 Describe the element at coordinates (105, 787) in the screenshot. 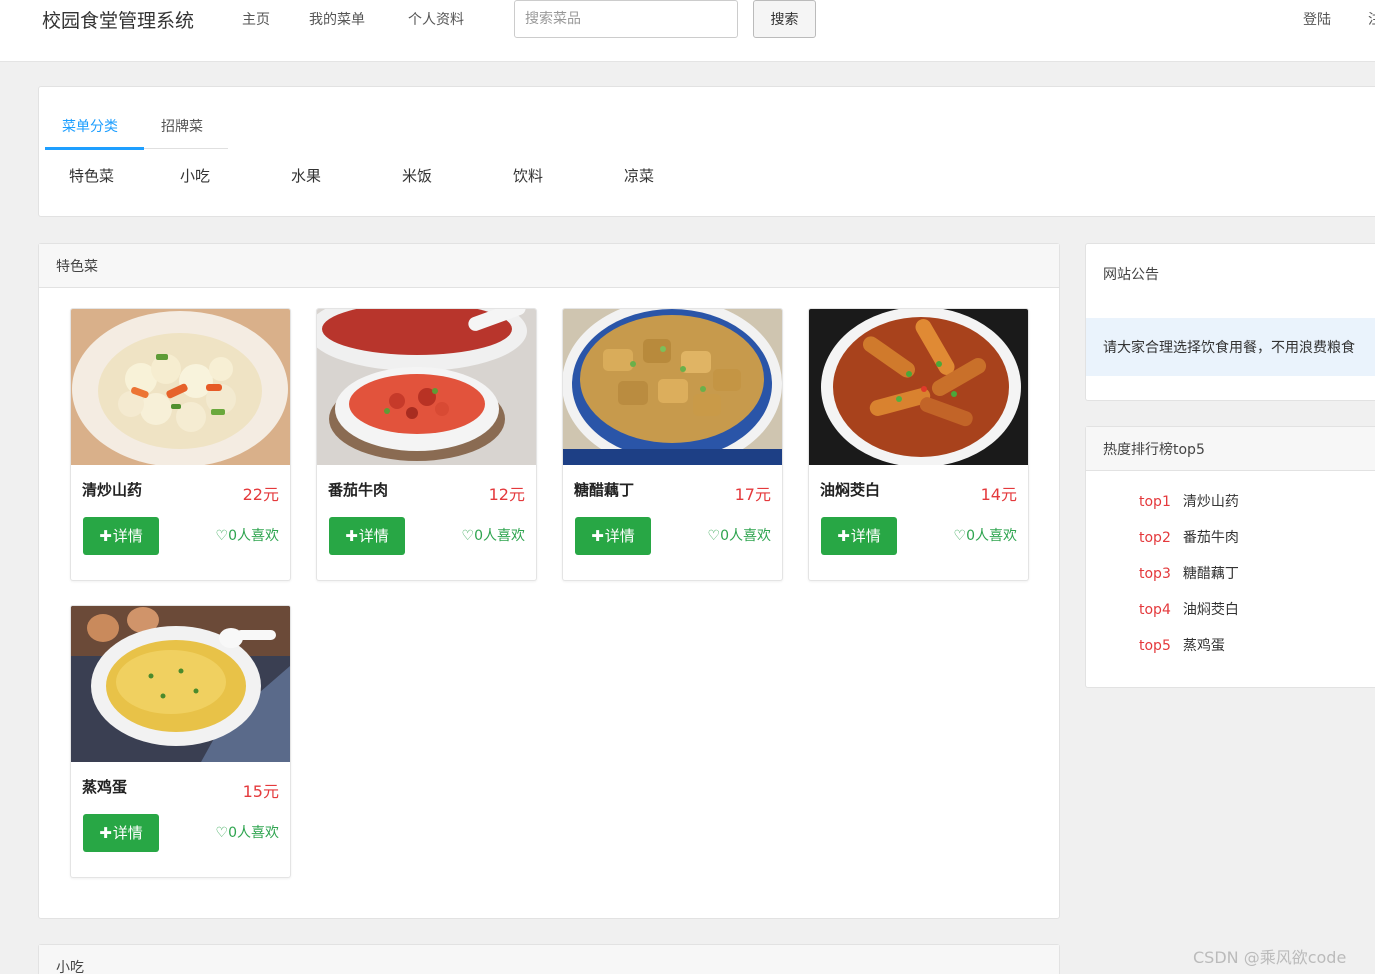

I see `dish-name: 蒸鸡蛋` at that location.